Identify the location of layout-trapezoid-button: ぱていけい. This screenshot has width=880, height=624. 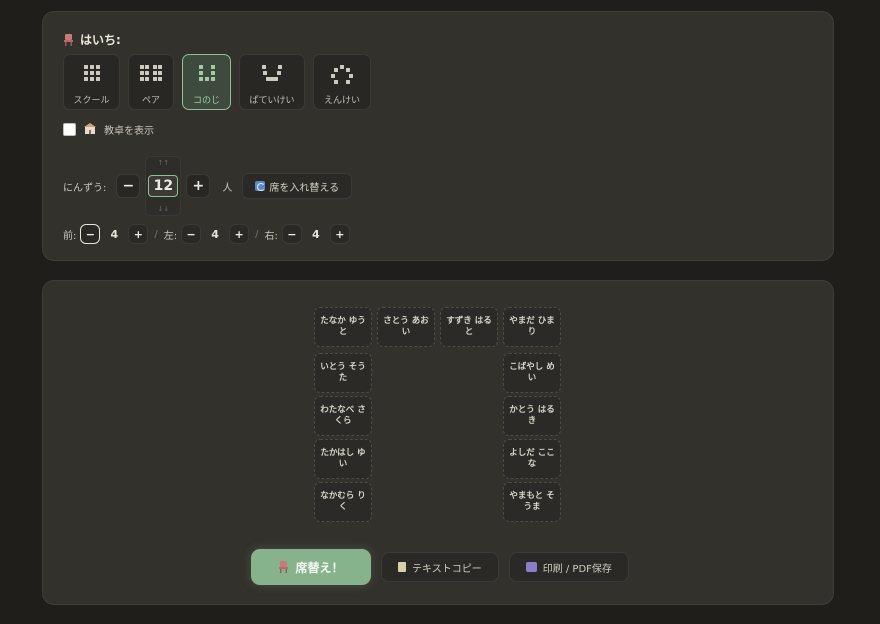
(272, 82).